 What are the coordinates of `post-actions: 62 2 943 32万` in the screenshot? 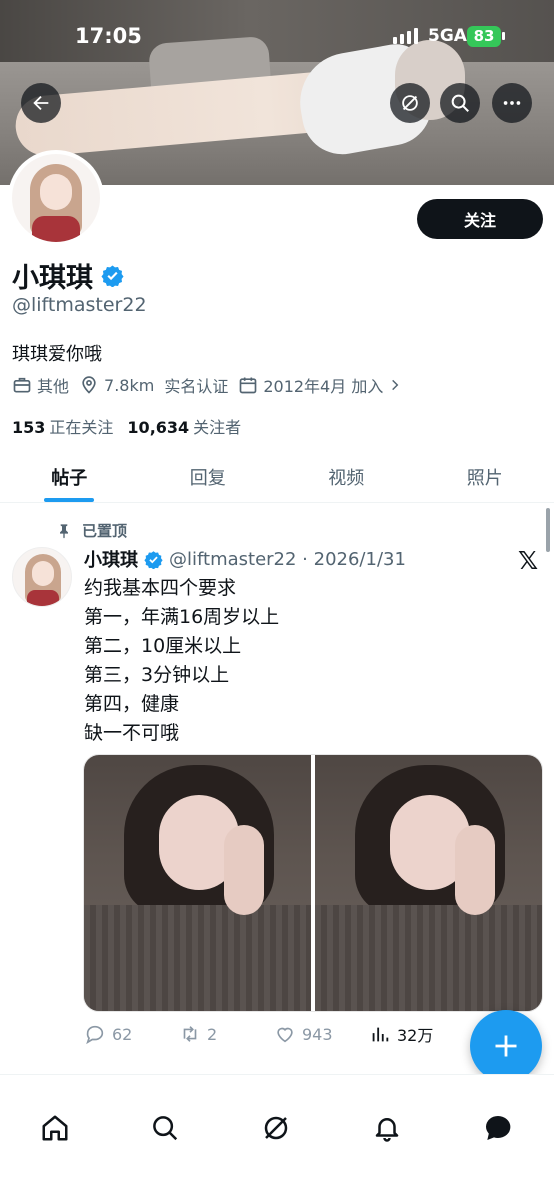 It's located at (294, 1034).